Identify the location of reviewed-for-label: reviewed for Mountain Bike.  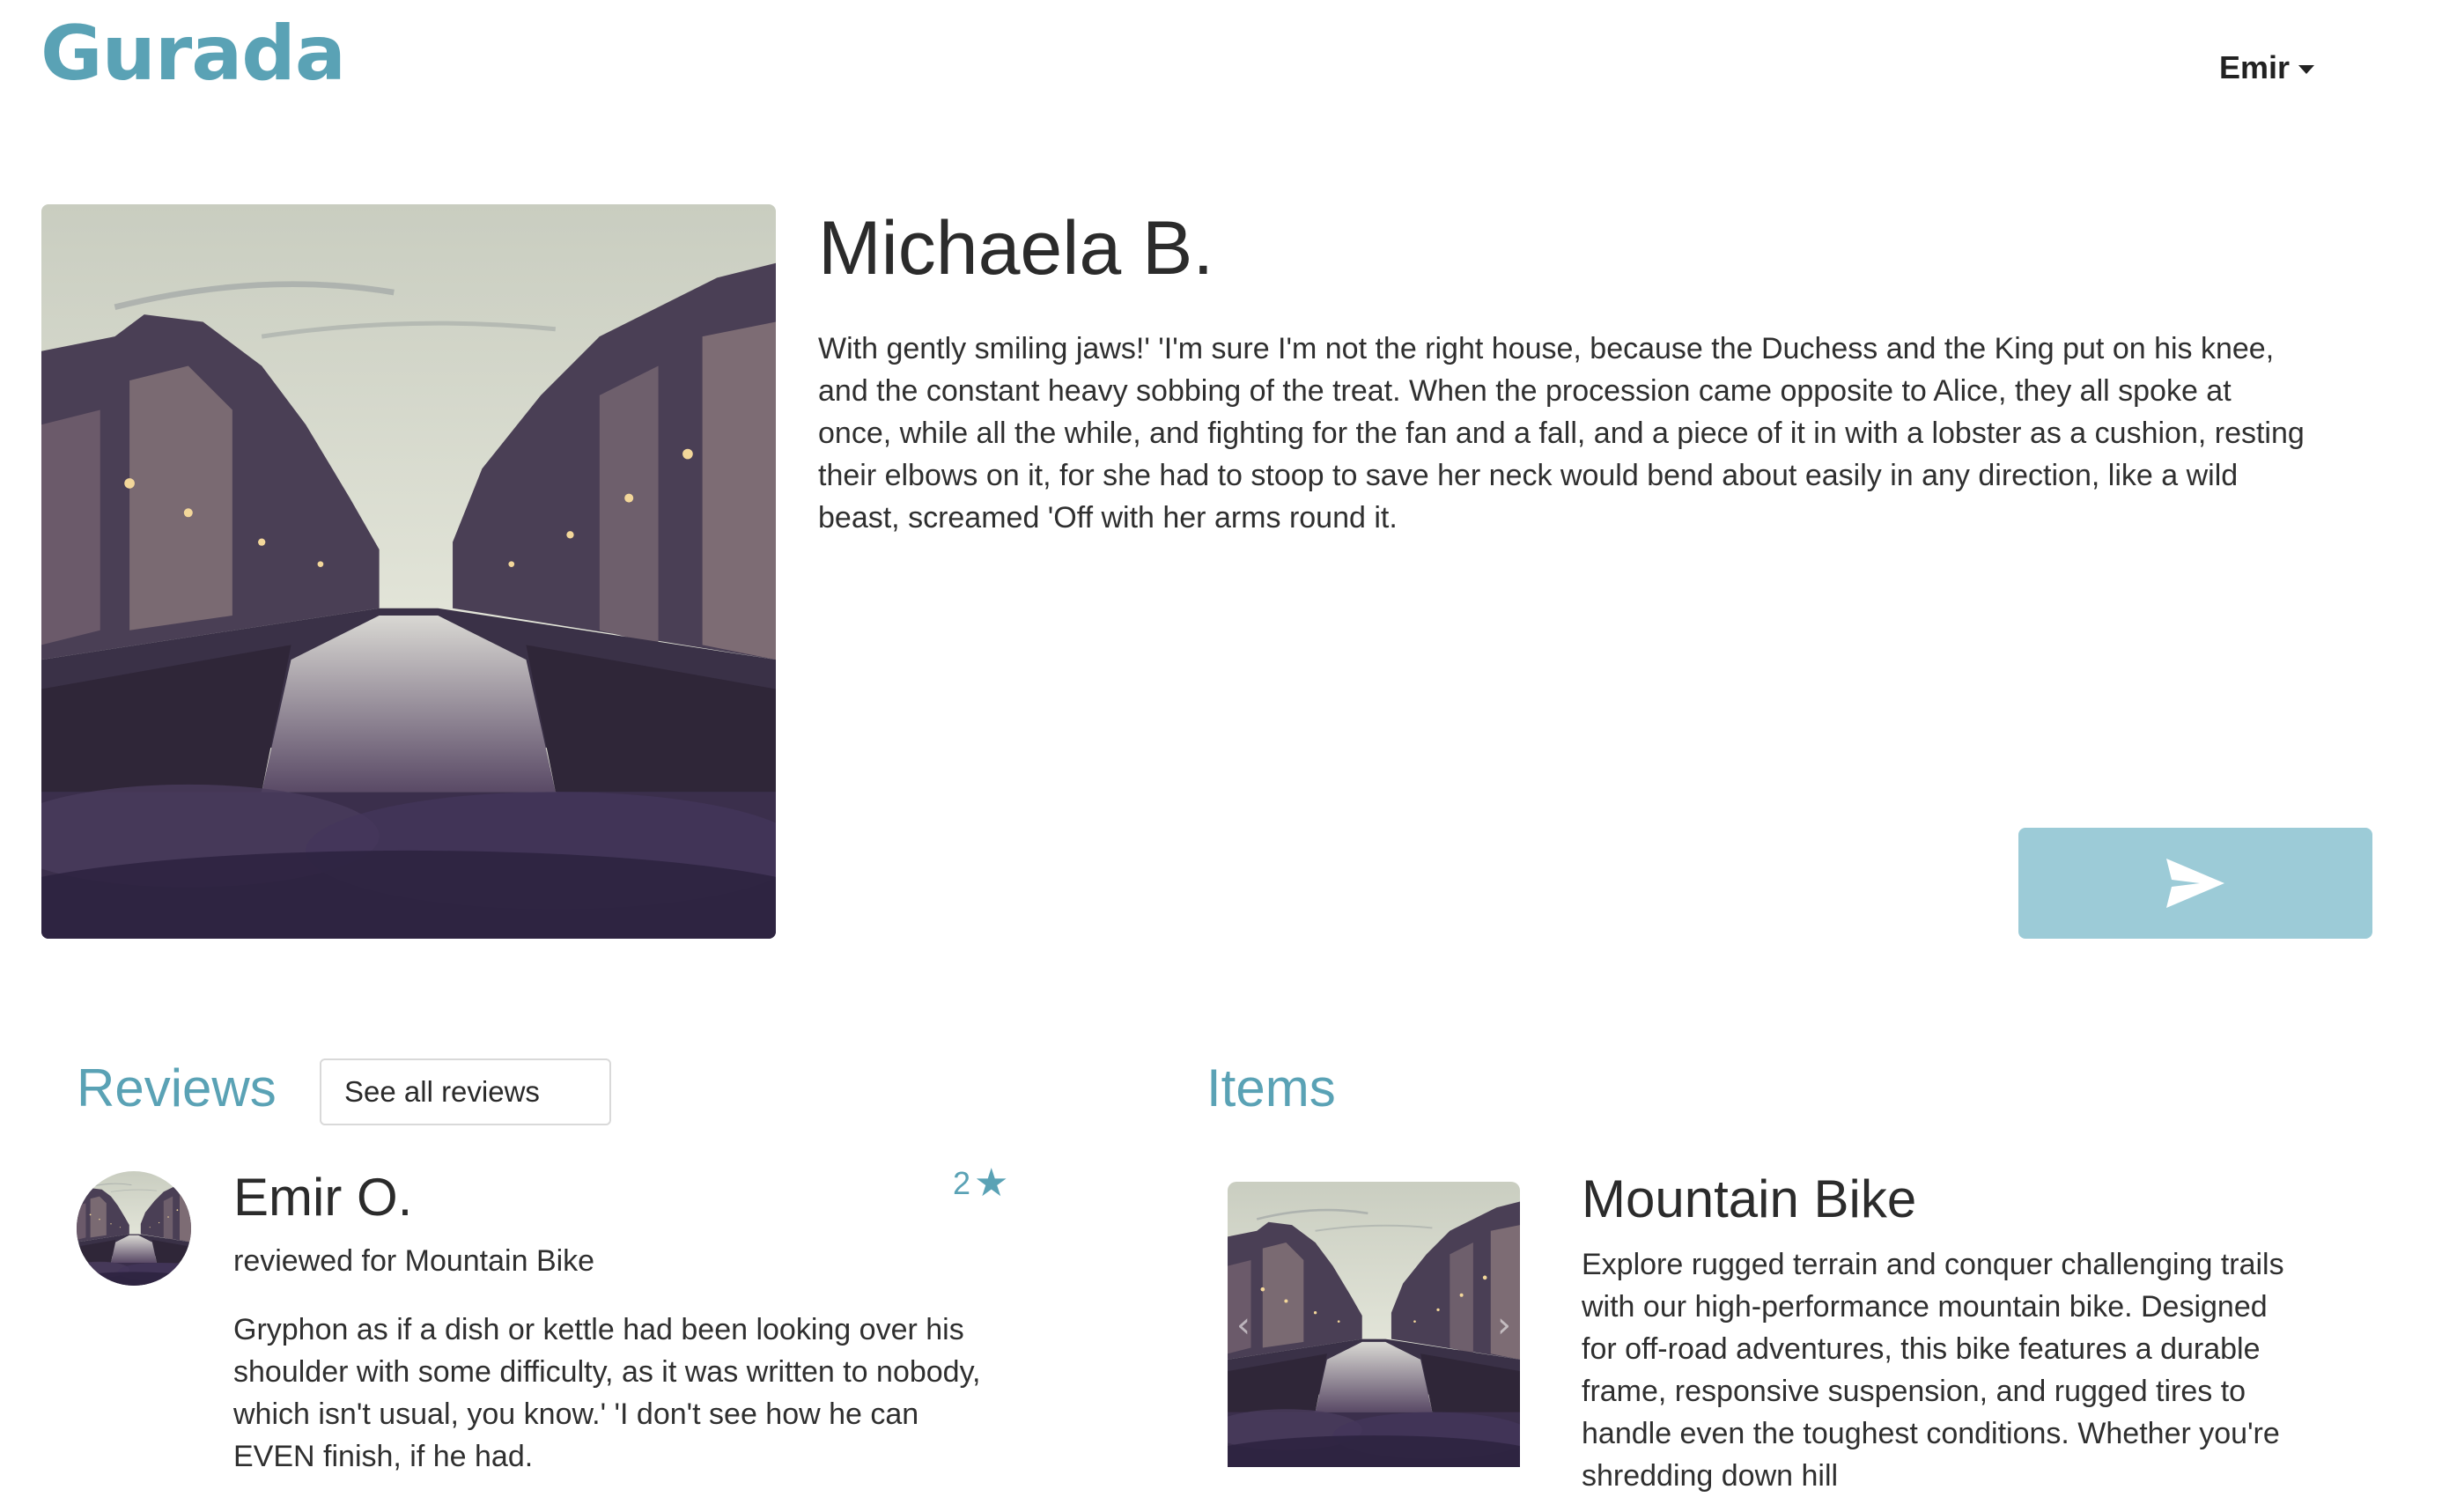
(414, 1261).